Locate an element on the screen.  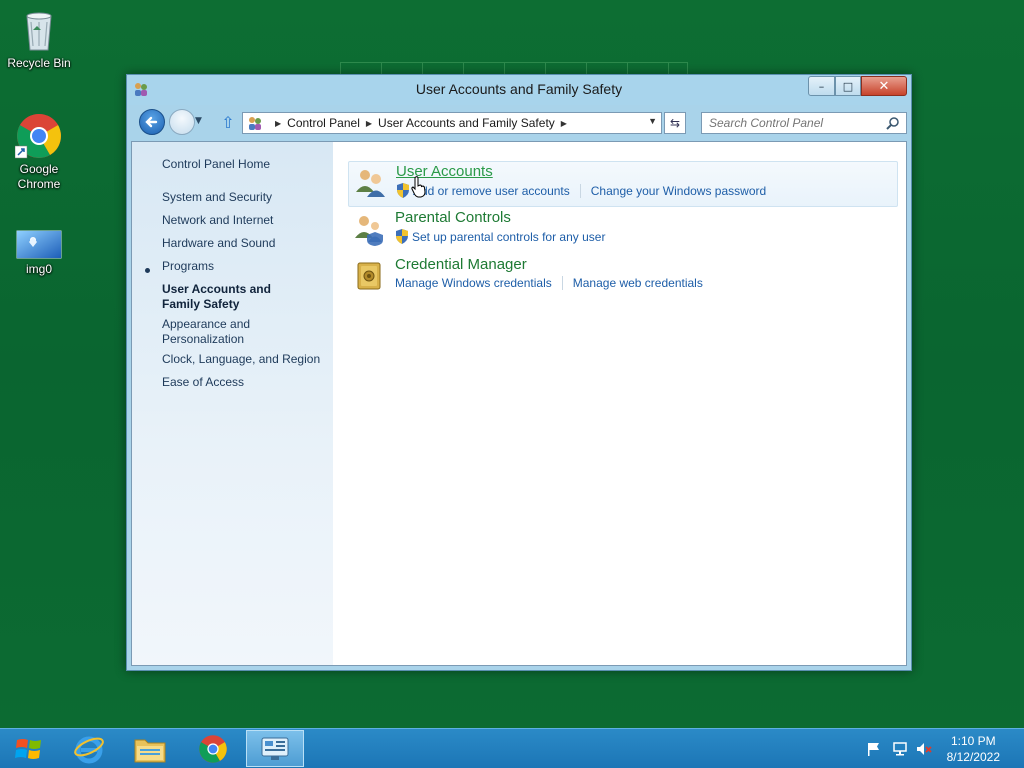
address-dropdown-icon: ▼ is located at coordinates (652, 121).